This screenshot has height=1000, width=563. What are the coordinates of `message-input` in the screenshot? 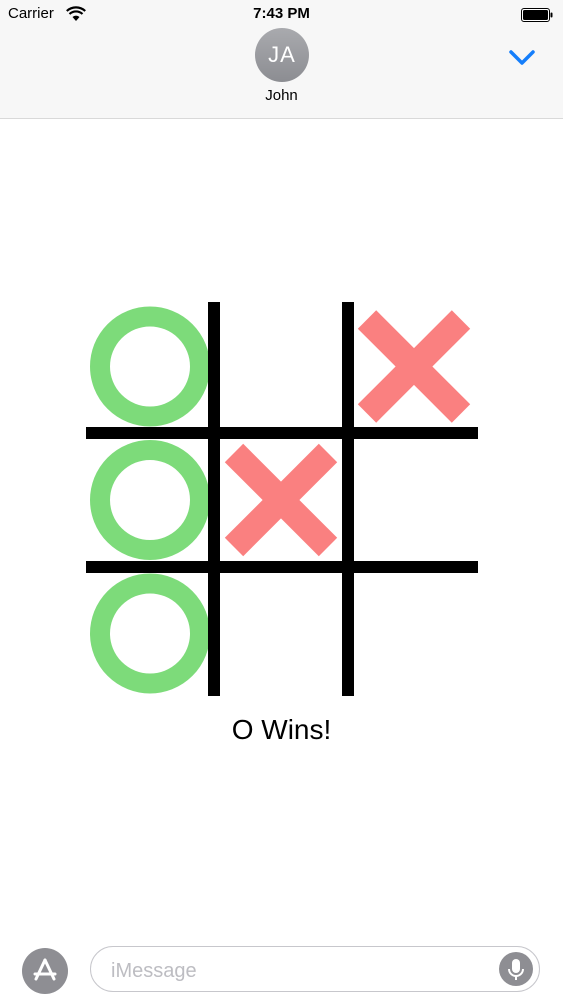 It's located at (301, 971).